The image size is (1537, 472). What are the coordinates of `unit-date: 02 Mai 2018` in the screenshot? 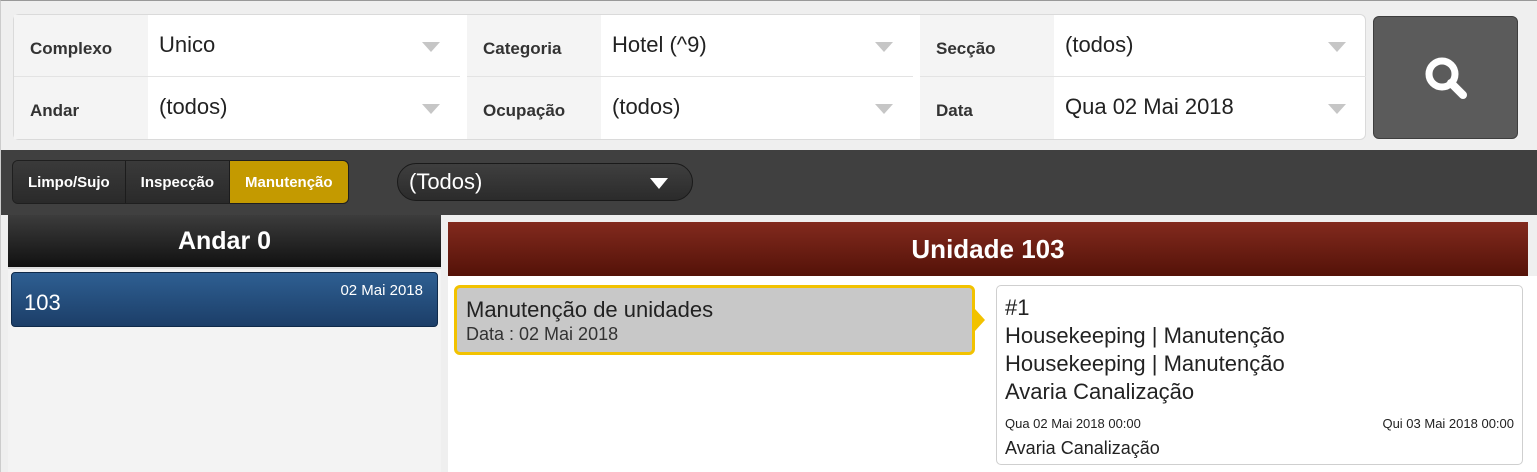 It's located at (381, 290).